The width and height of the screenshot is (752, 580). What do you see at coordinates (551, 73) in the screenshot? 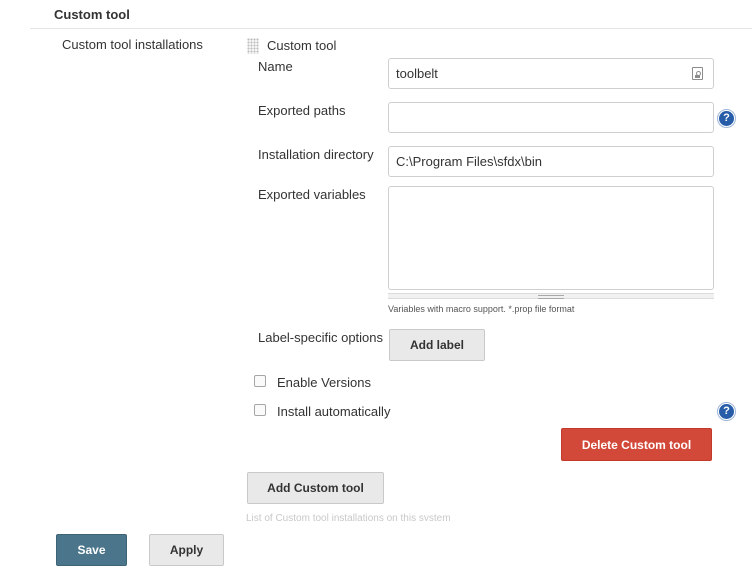
I see `name-input` at bounding box center [551, 73].